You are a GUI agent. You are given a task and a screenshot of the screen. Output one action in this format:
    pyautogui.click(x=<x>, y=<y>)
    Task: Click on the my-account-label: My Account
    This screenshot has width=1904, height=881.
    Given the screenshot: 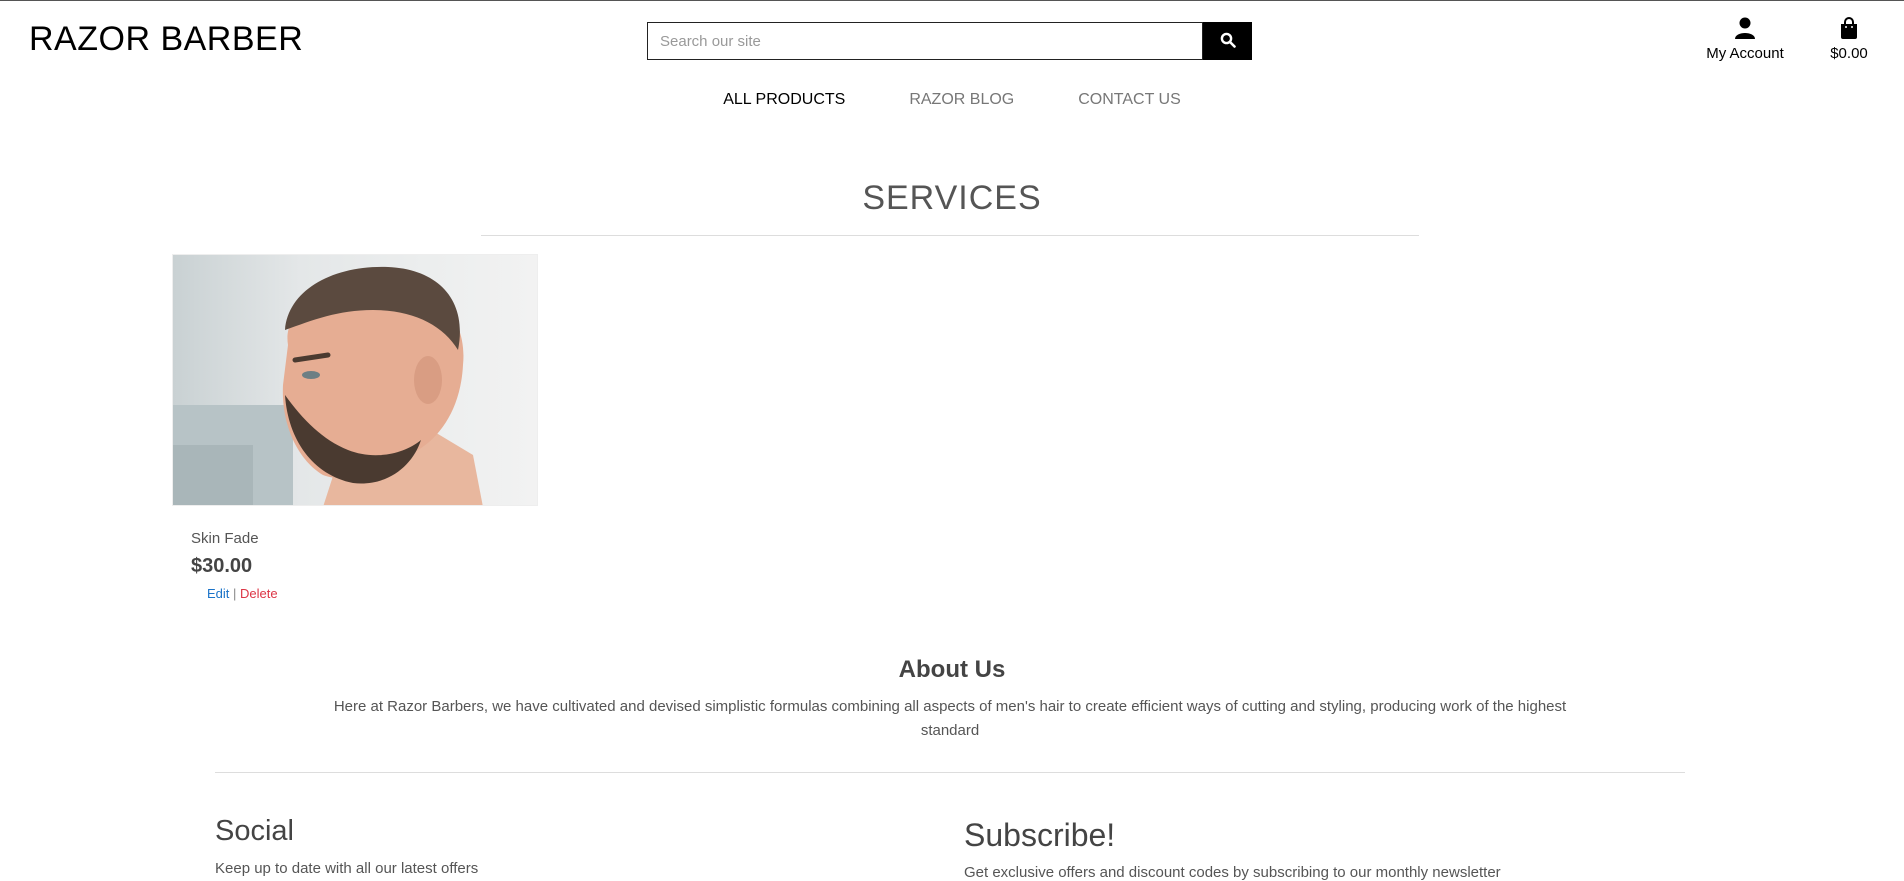 What is the action you would take?
    pyautogui.click(x=1745, y=53)
    